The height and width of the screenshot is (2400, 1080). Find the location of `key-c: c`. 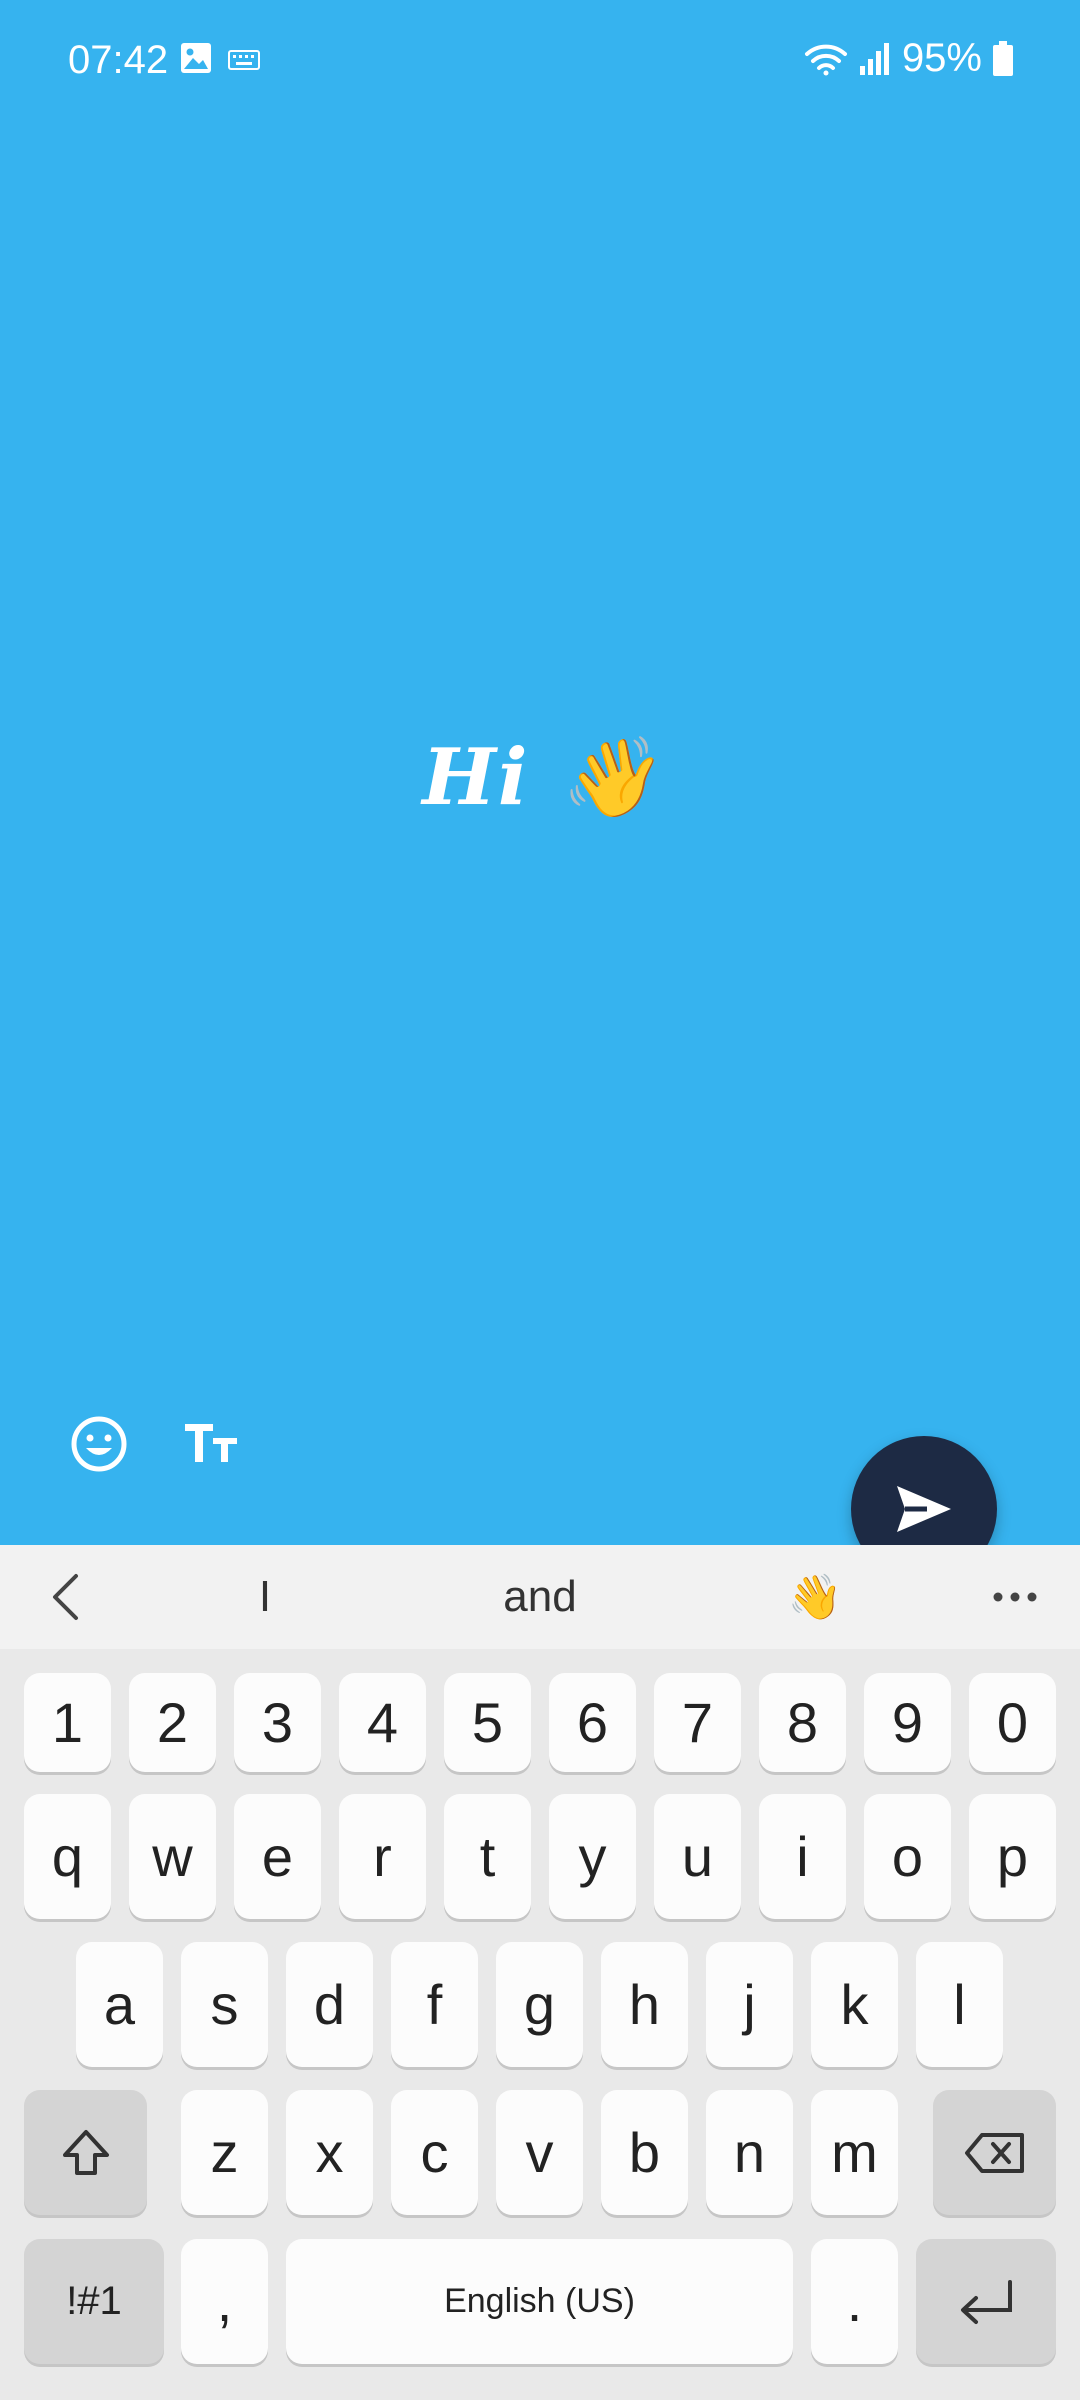

key-c: c is located at coordinates (434, 2152).